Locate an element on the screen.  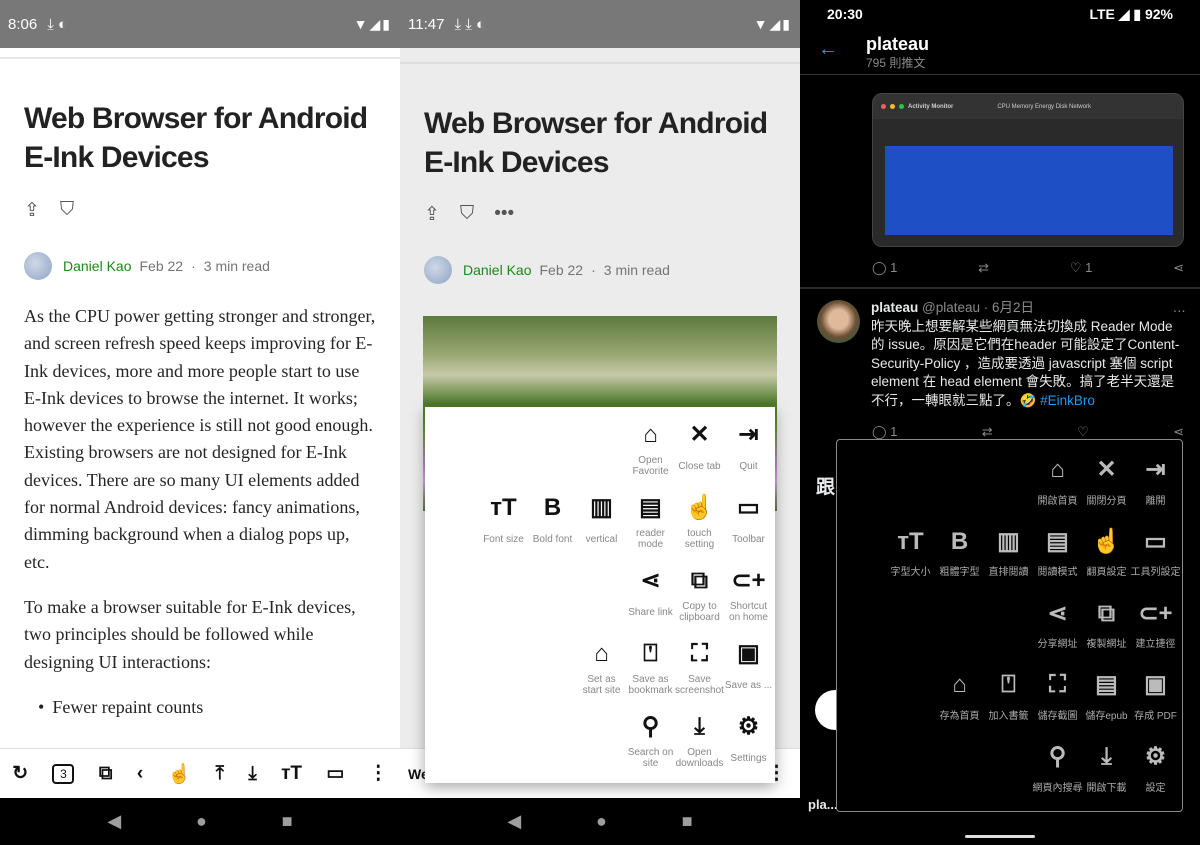
menu-item-download: ⤓ 開啟下載 is located at coordinates (1106, 775).